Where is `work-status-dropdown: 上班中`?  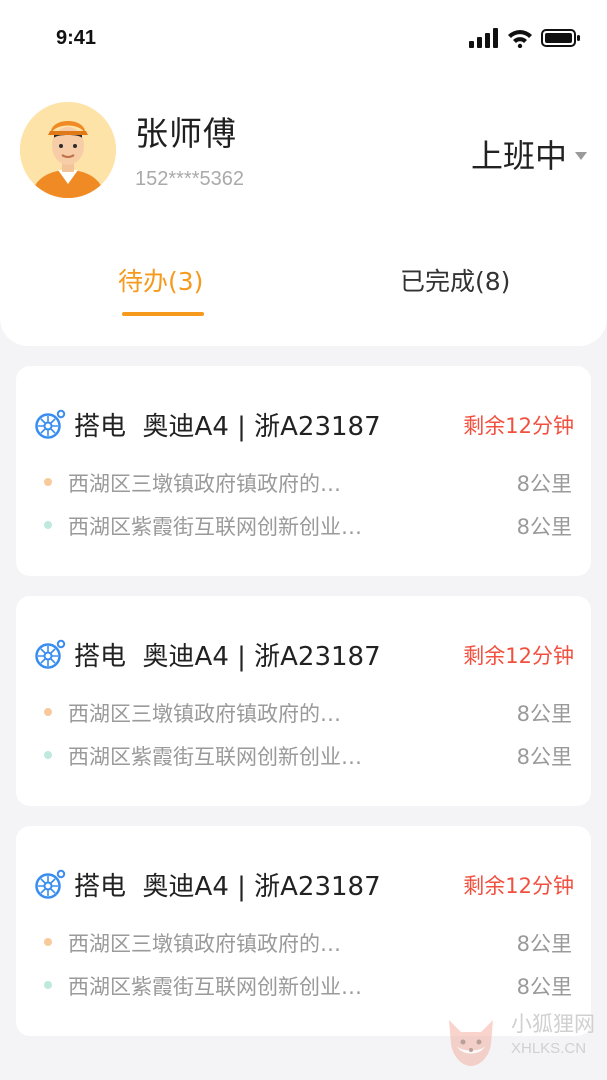
work-status-dropdown: 上班中 is located at coordinates (529, 154).